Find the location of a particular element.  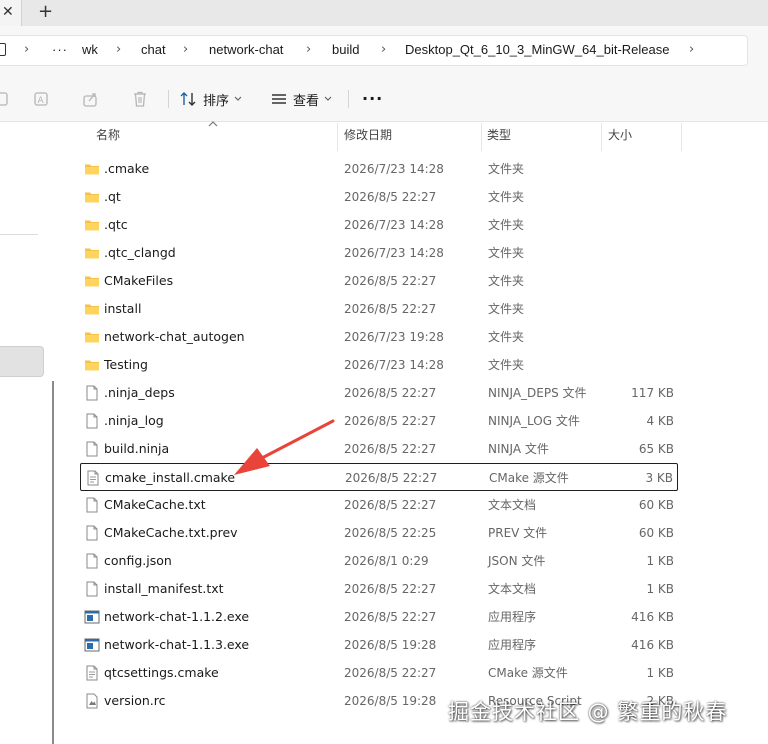

file-size: 65 KB is located at coordinates (656, 449).